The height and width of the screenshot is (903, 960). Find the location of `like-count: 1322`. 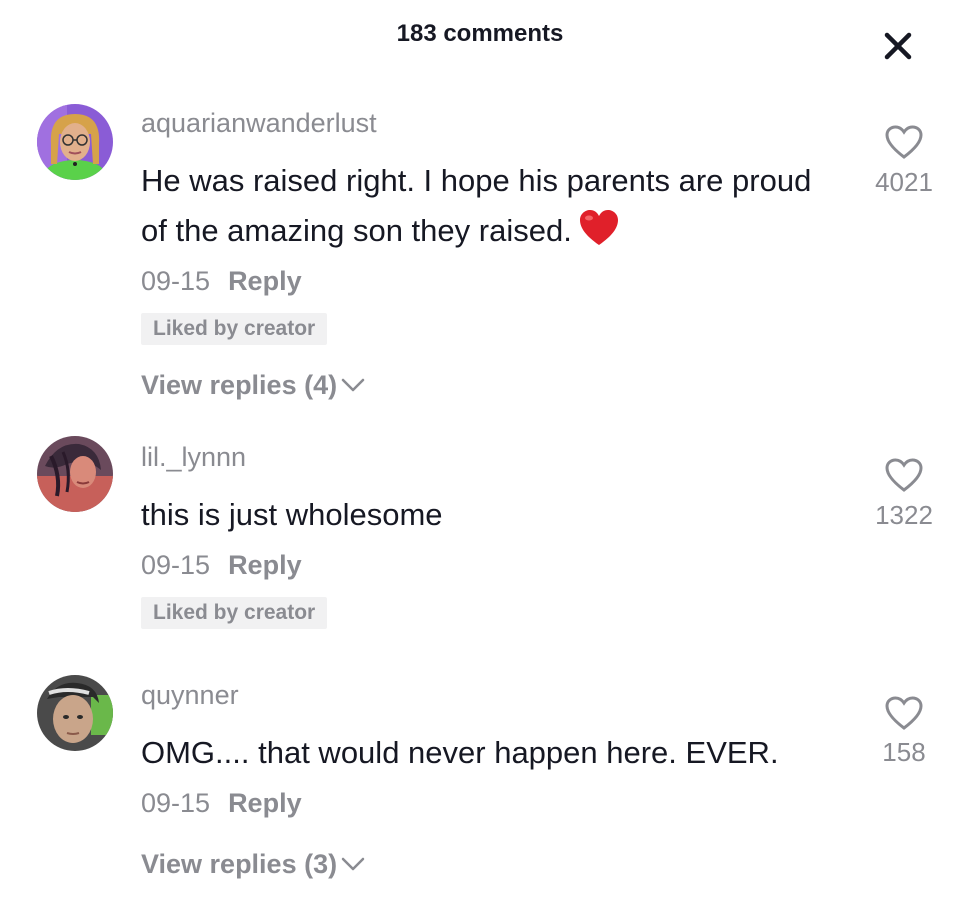

like-count: 1322 is located at coordinates (904, 515).